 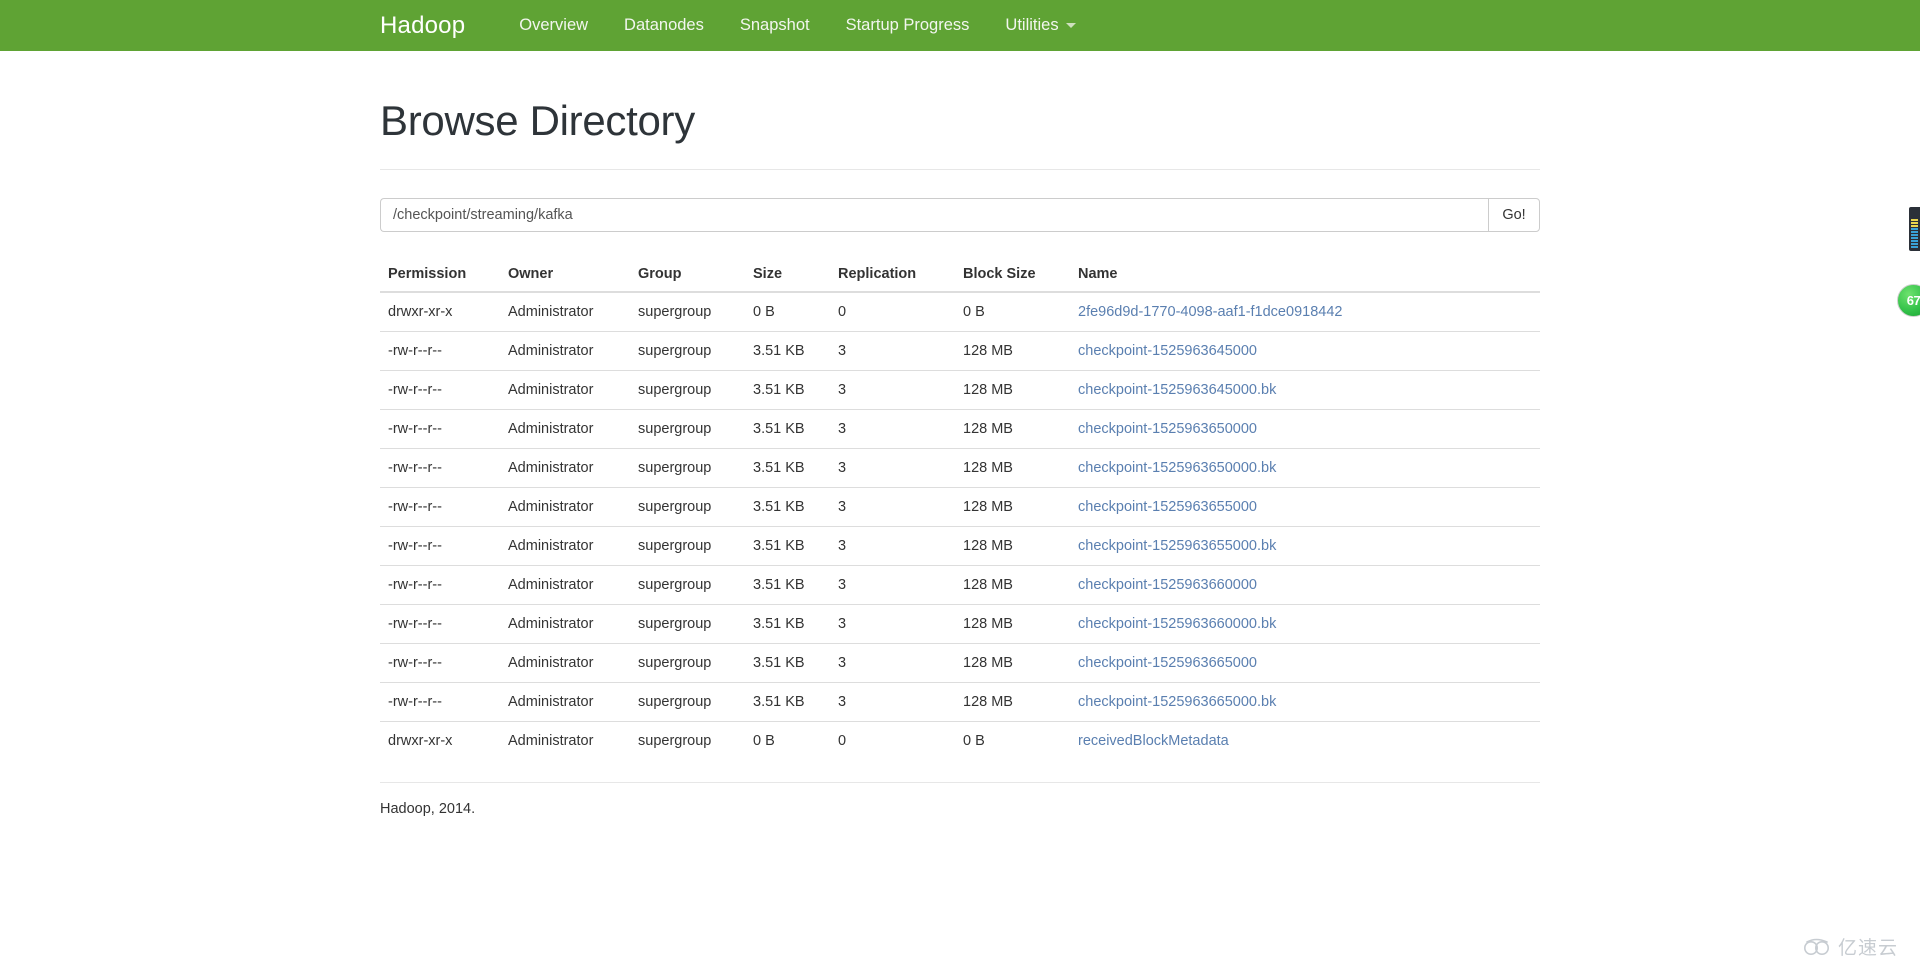 What do you see at coordinates (1305, 546) in the screenshot?
I see `cell-name: checkpoint-1525963655000.bk` at bounding box center [1305, 546].